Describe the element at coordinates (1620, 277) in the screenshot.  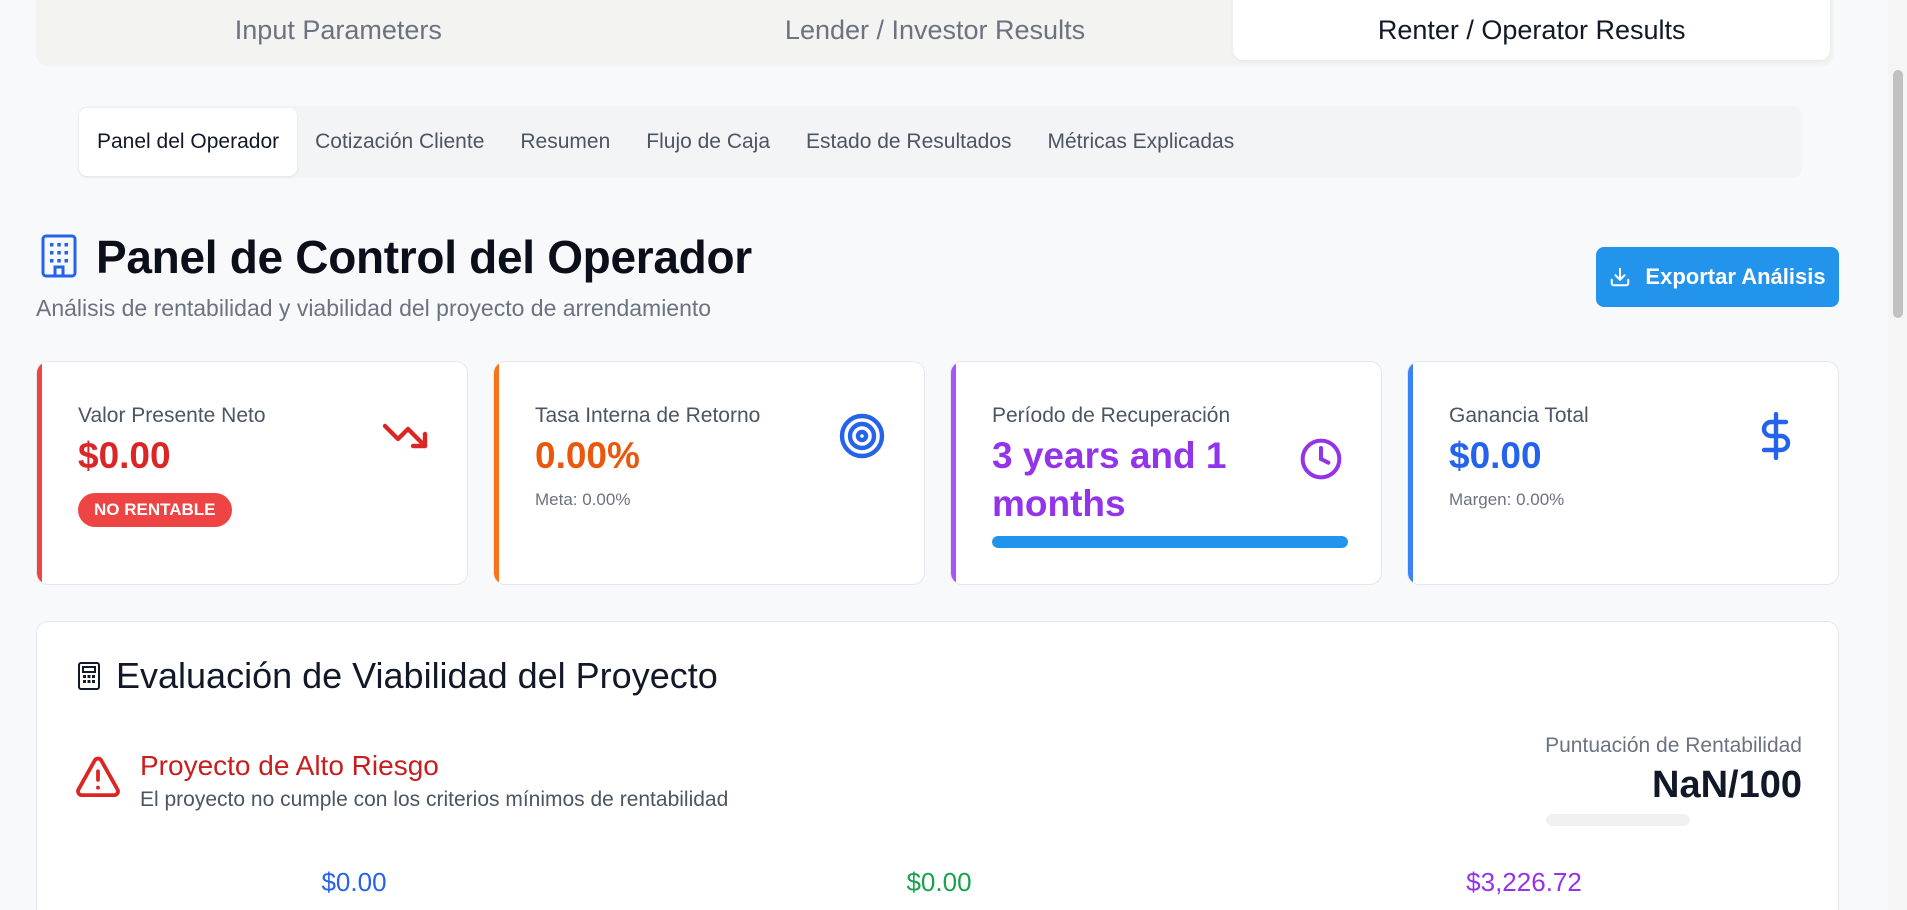
I see `download-icon` at that location.